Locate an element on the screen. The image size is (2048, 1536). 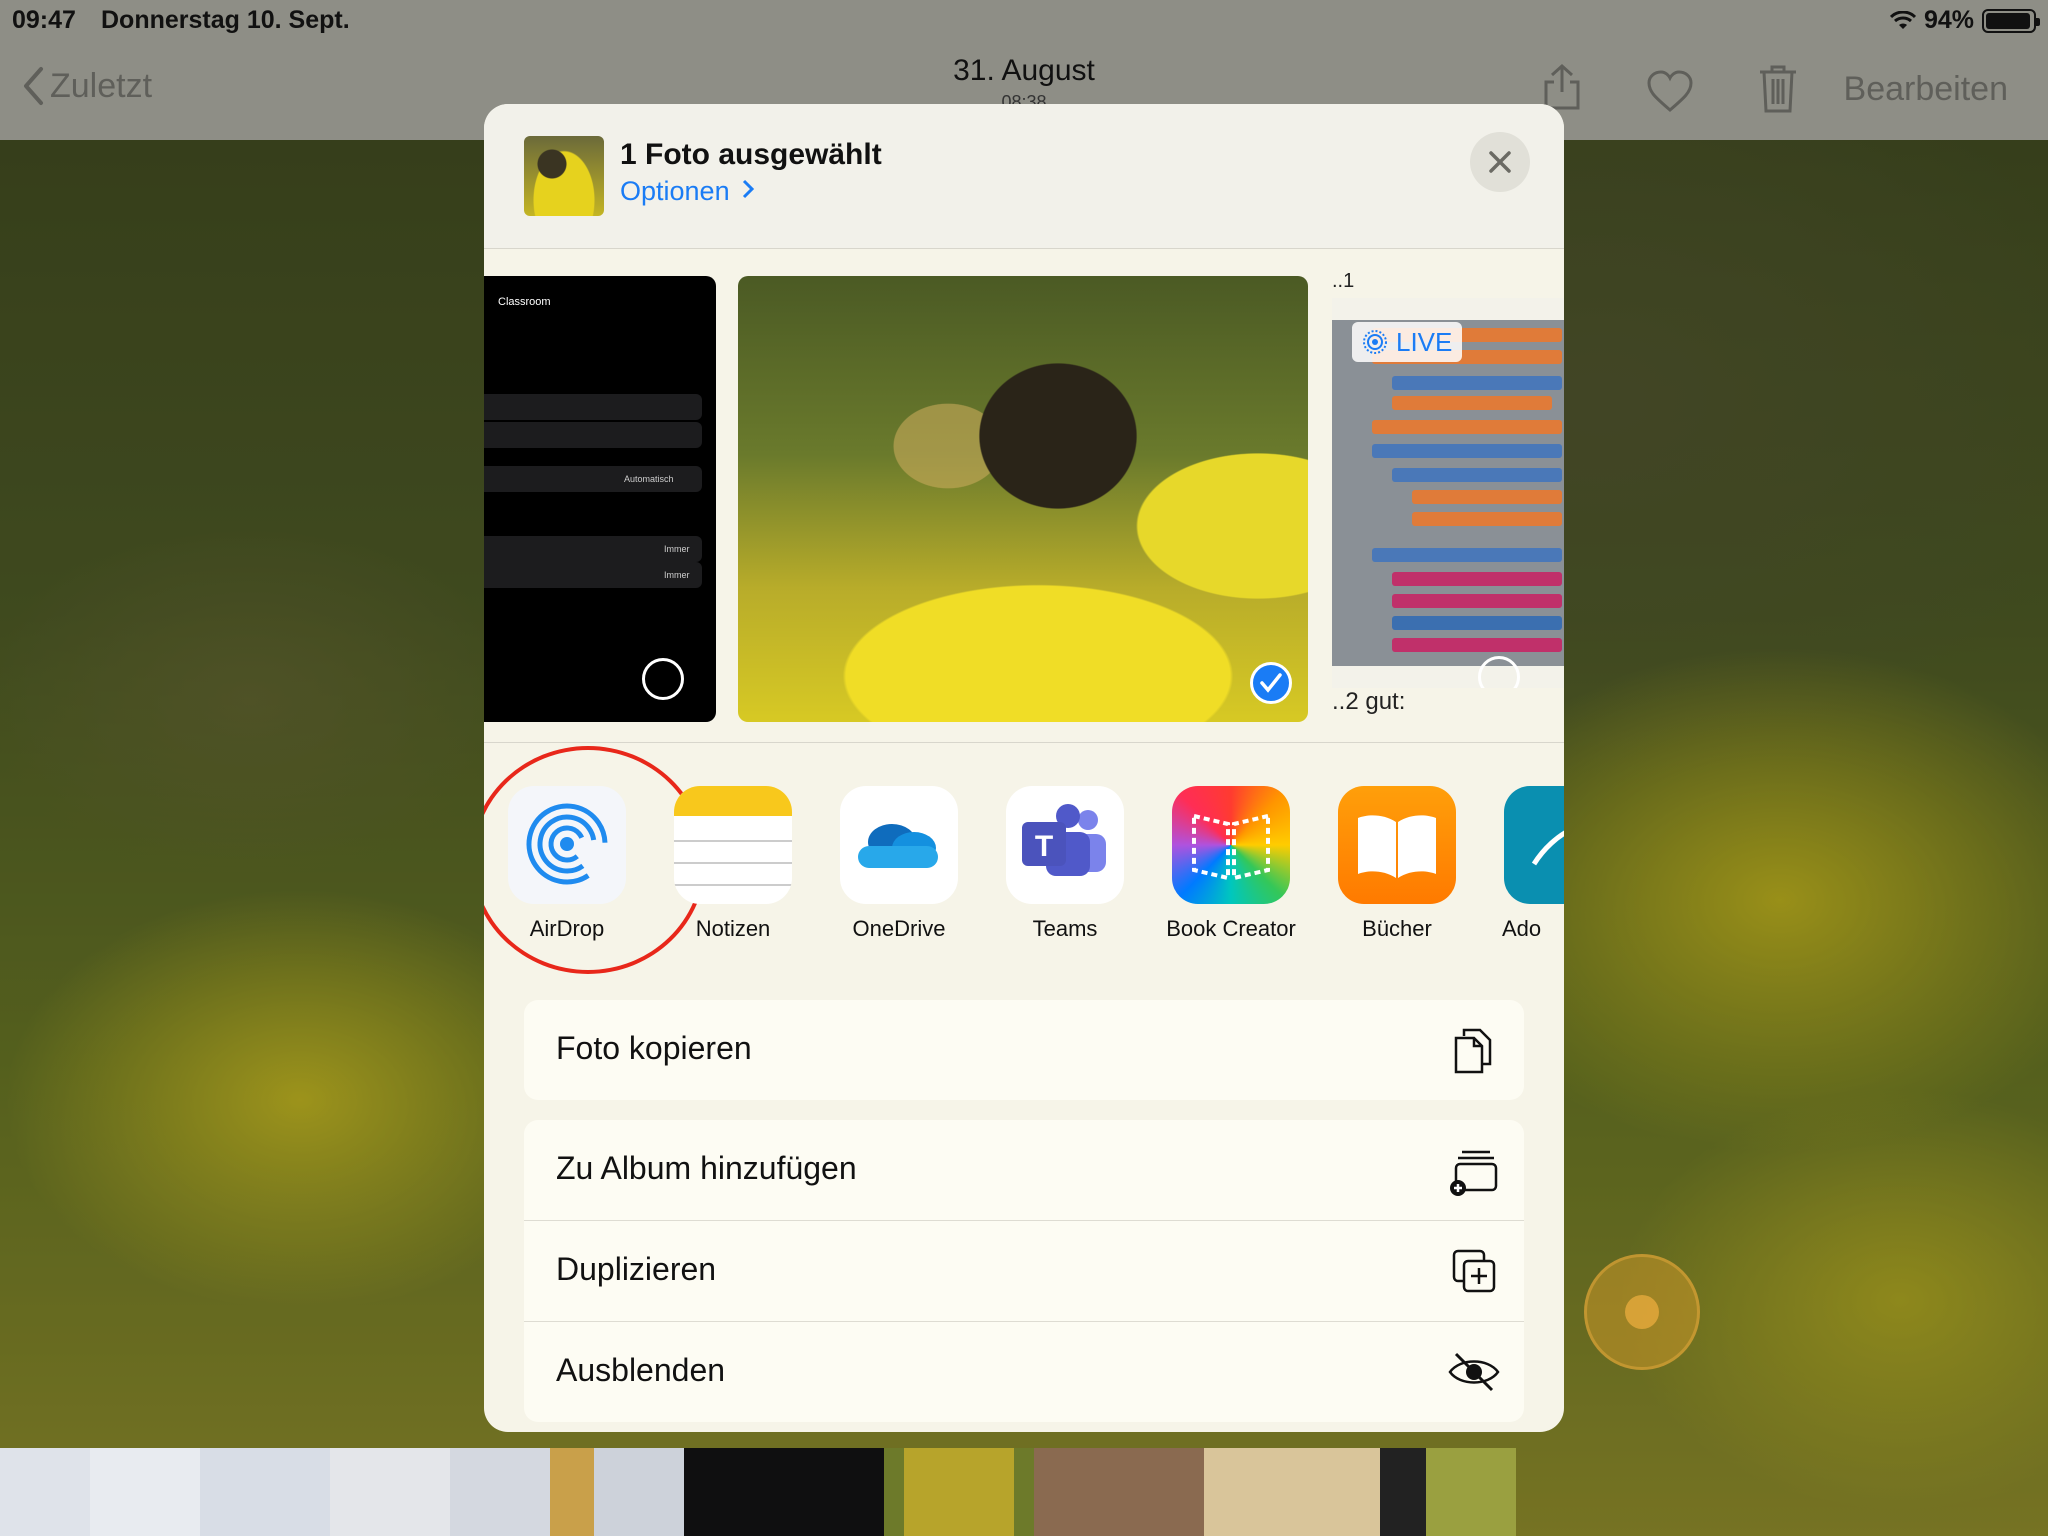
svg-text: T is located at coordinates (1044, 846).